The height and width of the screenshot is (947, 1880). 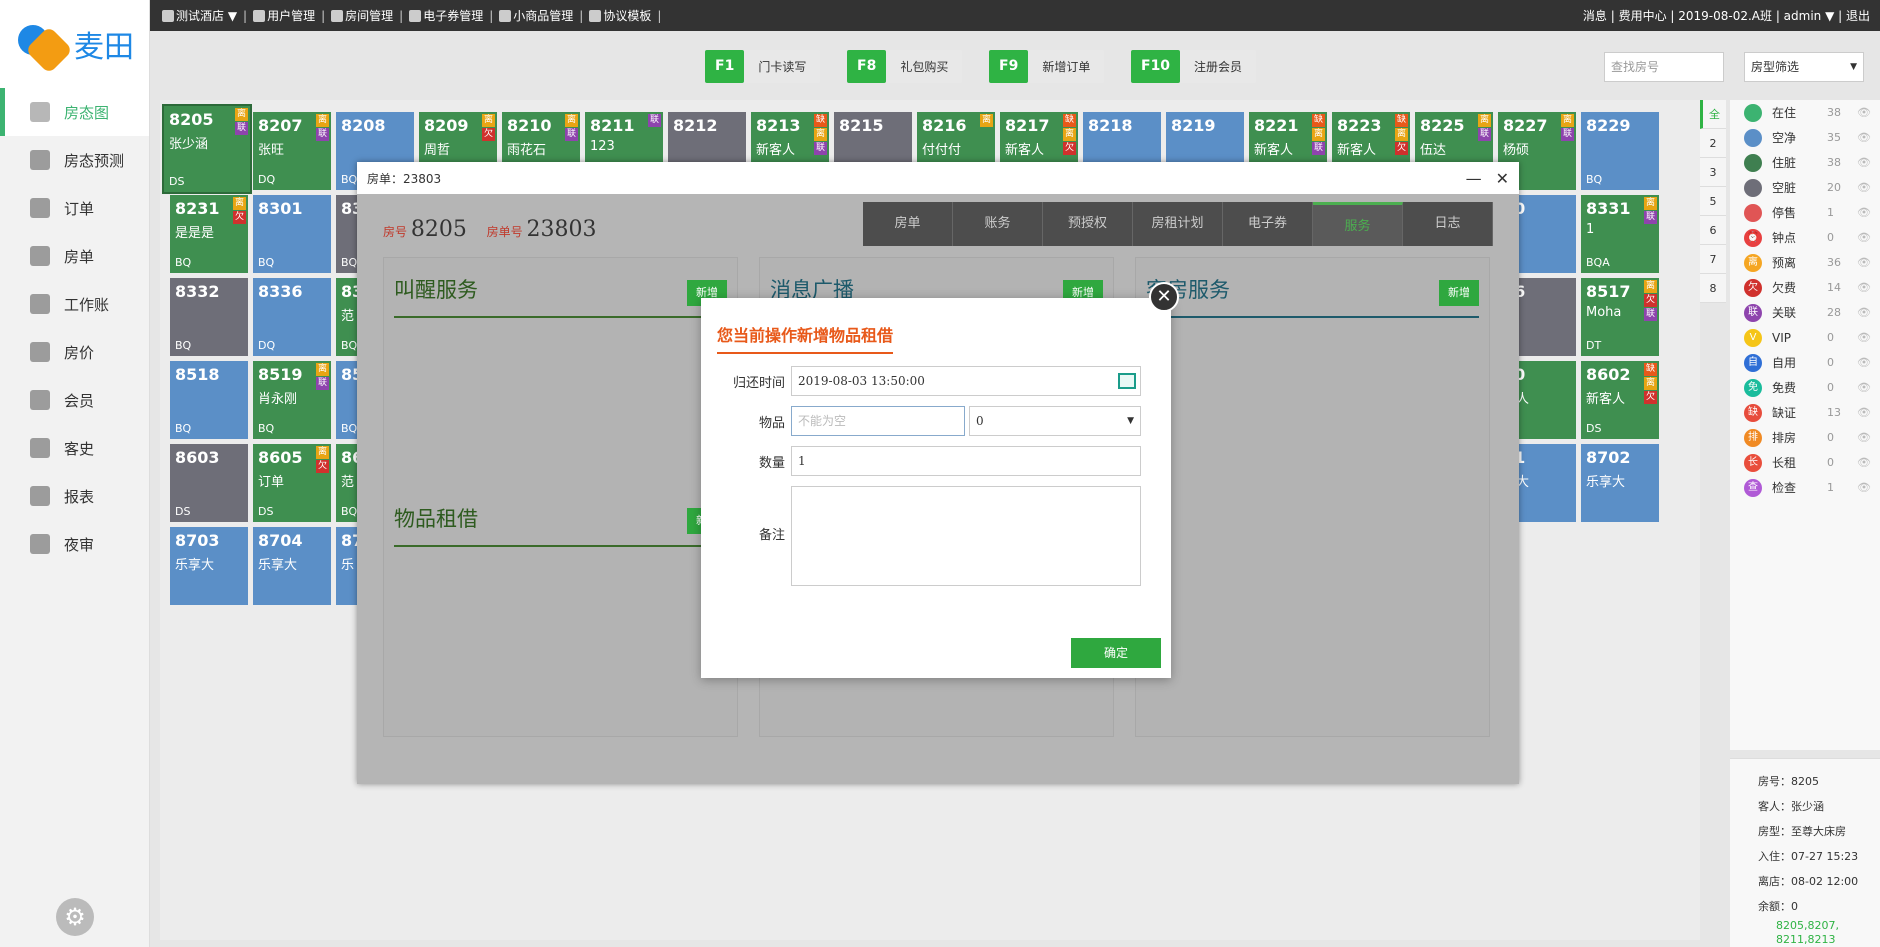 What do you see at coordinates (209, 400) in the screenshot?
I see `room-tile: 8518 BQ` at bounding box center [209, 400].